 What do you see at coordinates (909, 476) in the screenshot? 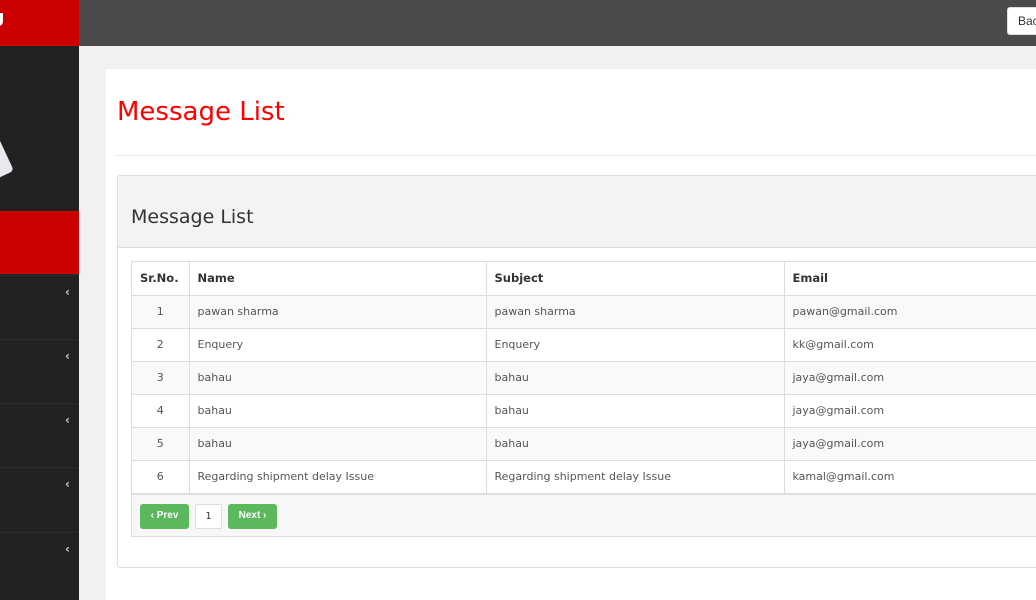
I see `cell-email: kamal@gmail.com` at bounding box center [909, 476].